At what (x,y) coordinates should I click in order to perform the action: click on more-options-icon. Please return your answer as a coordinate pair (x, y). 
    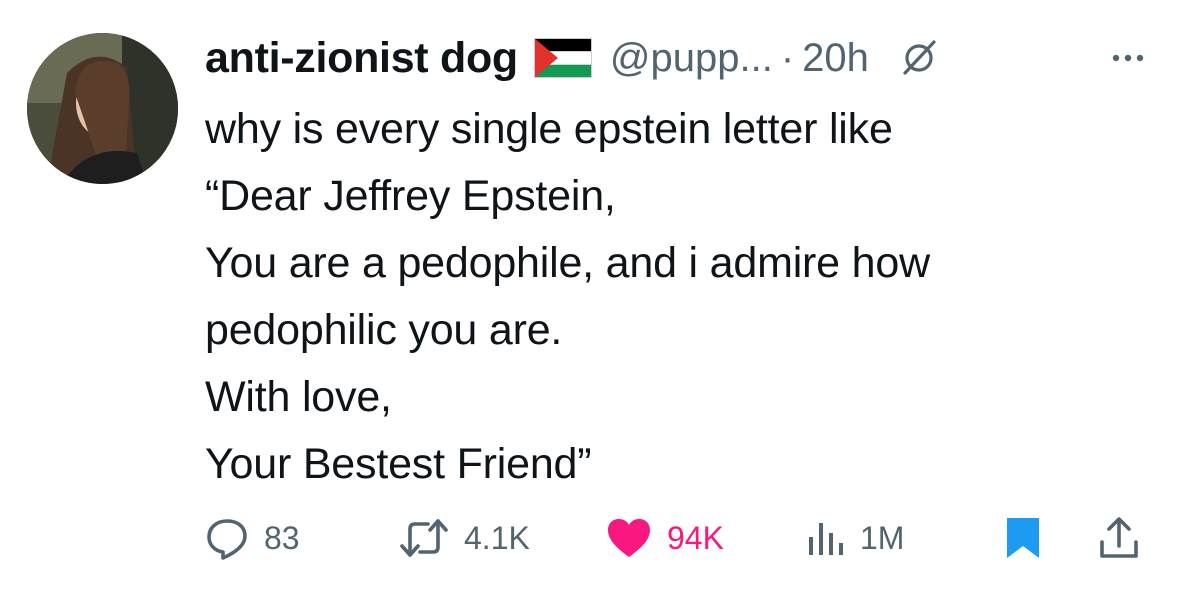
    Looking at the image, I should click on (1128, 58).